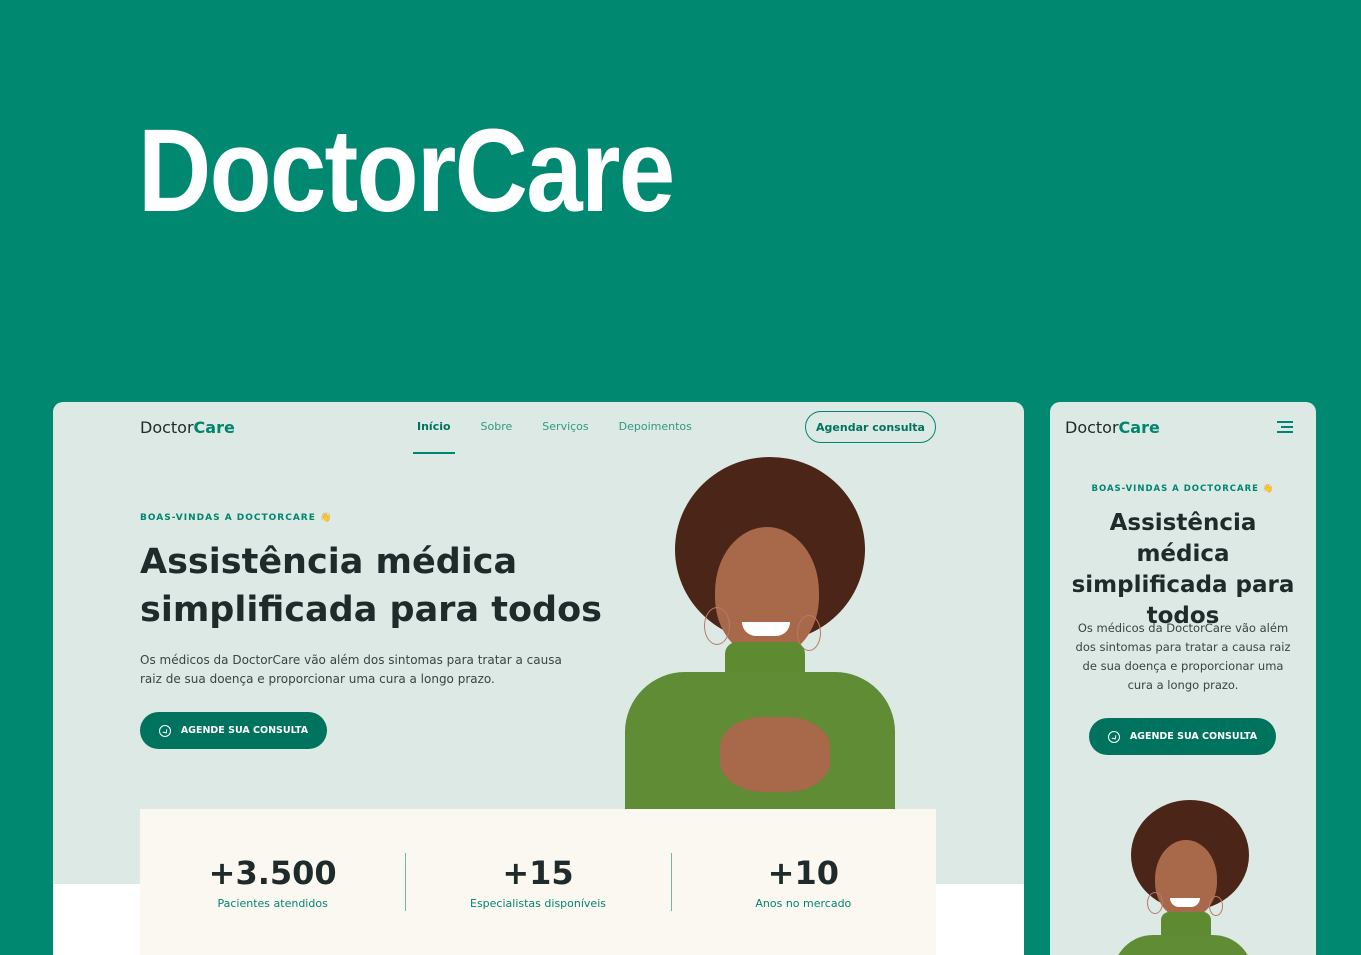 Image resolution: width=1361 pixels, height=955 pixels. I want to click on stat-item: +10 Anos no mercado, so click(803, 904).